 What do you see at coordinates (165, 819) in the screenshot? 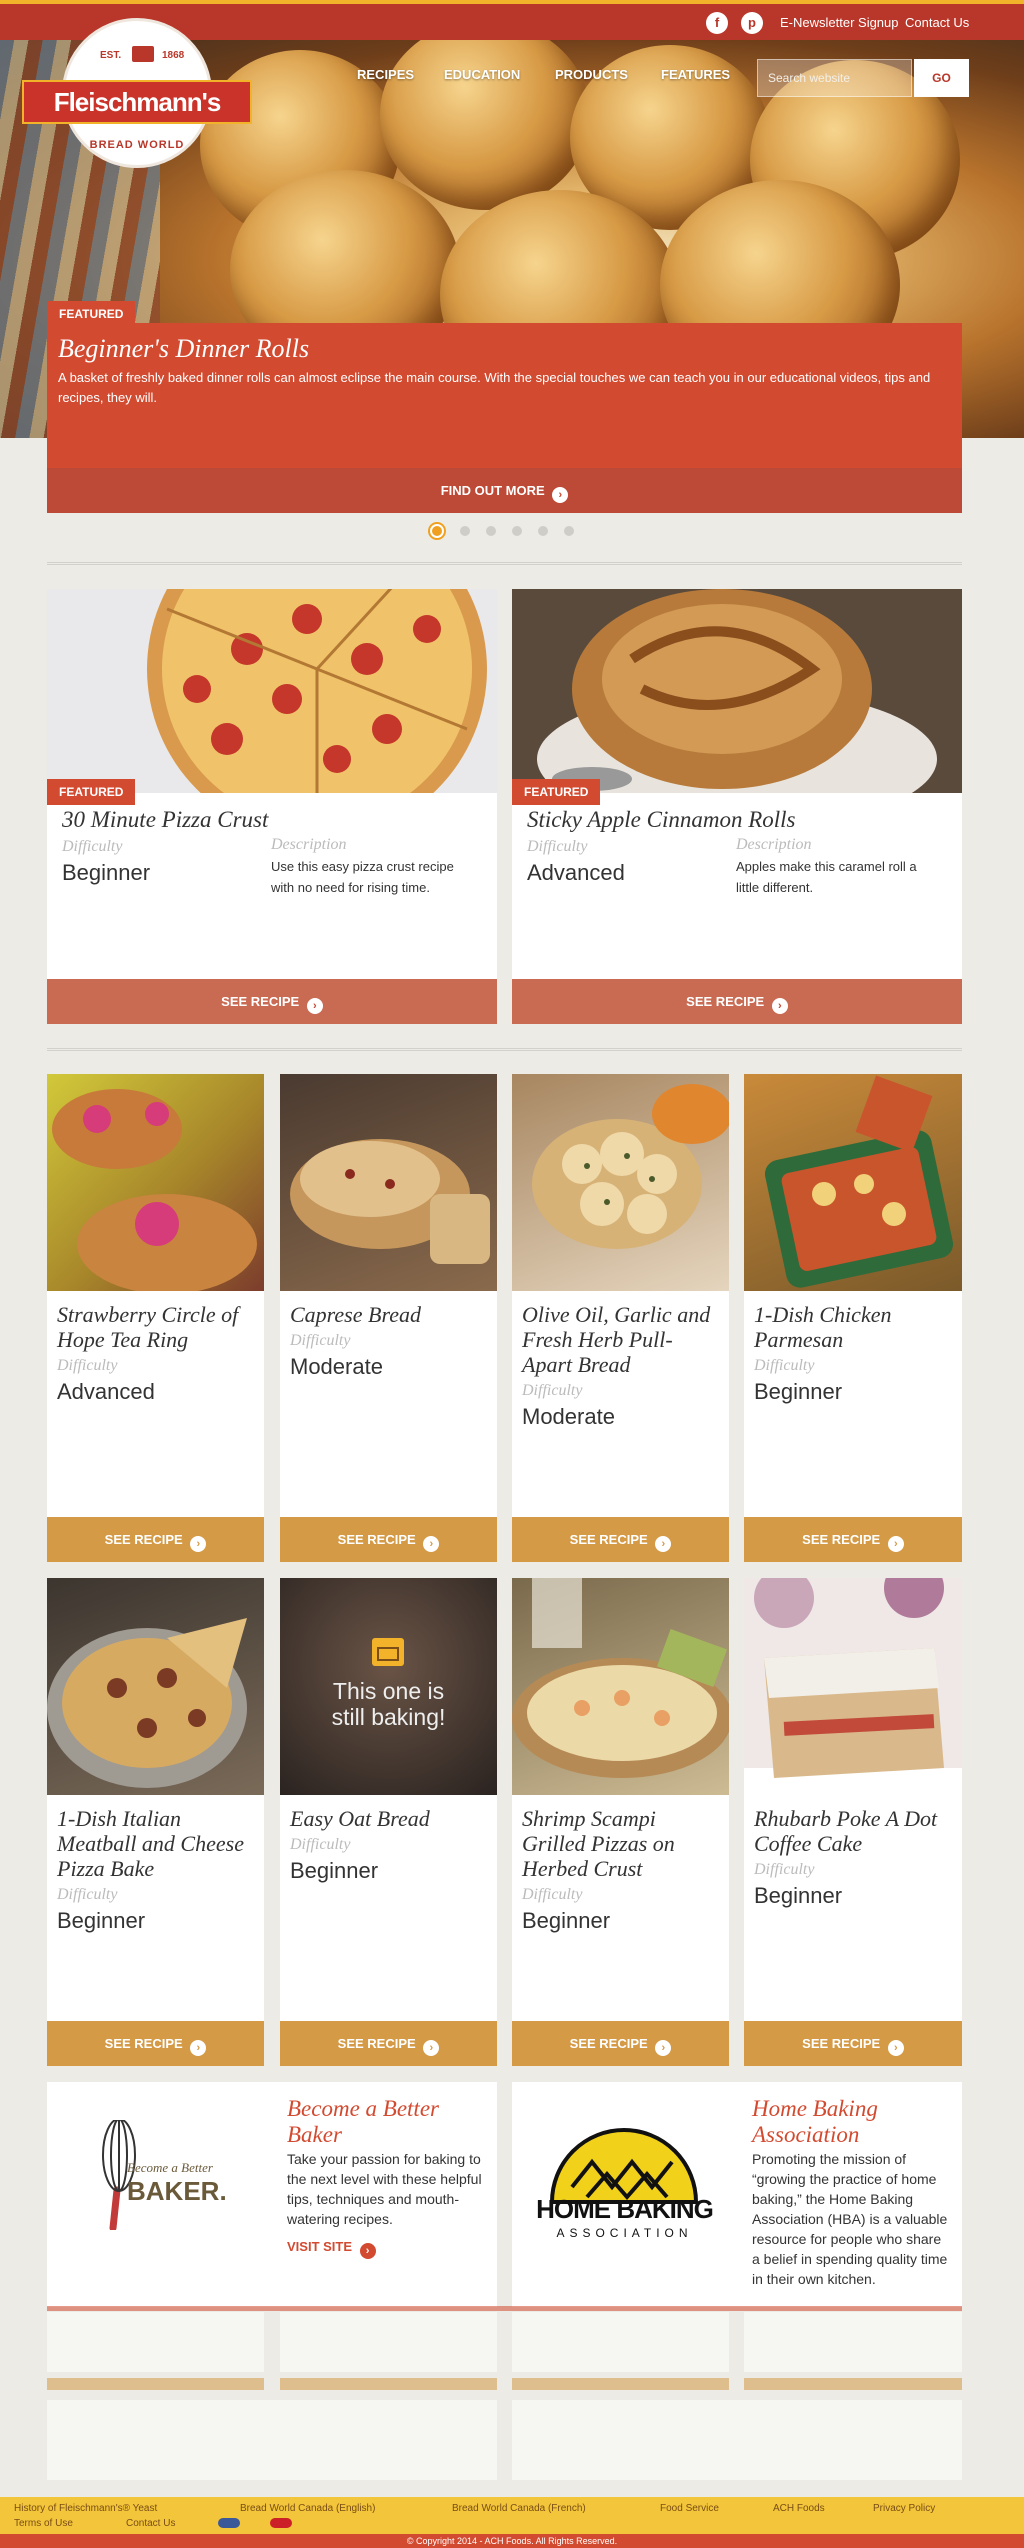
I see `recipe-title: 30 Minute Pizza Crust` at bounding box center [165, 819].